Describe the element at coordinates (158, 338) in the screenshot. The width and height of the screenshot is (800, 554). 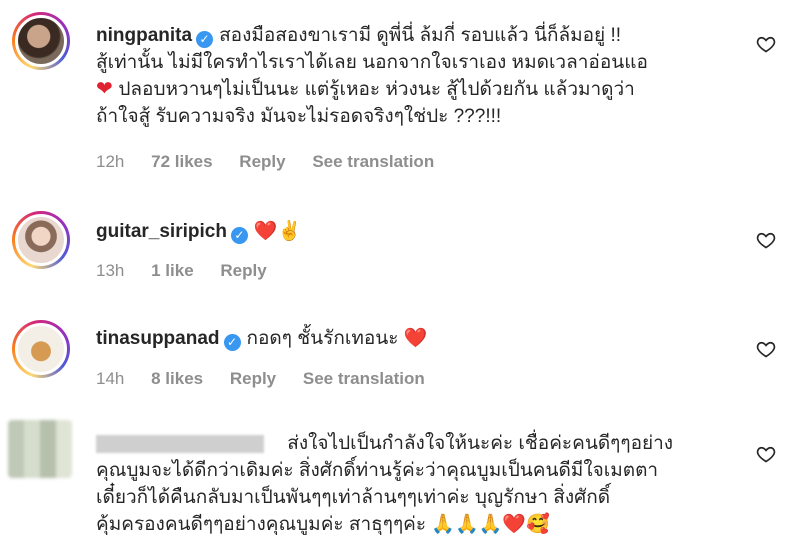
I see `username: tinasuppanad` at that location.